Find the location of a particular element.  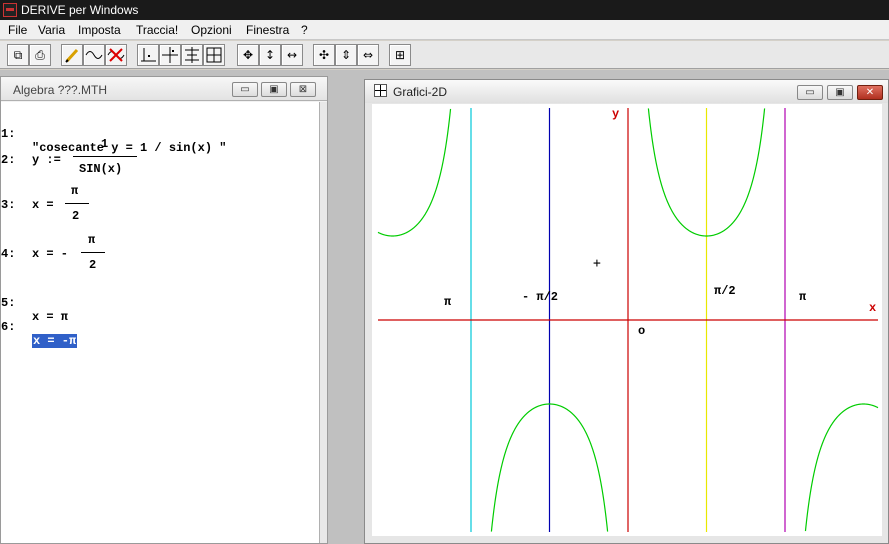

graph-title: Grafici-2D is located at coordinates (420, 92).